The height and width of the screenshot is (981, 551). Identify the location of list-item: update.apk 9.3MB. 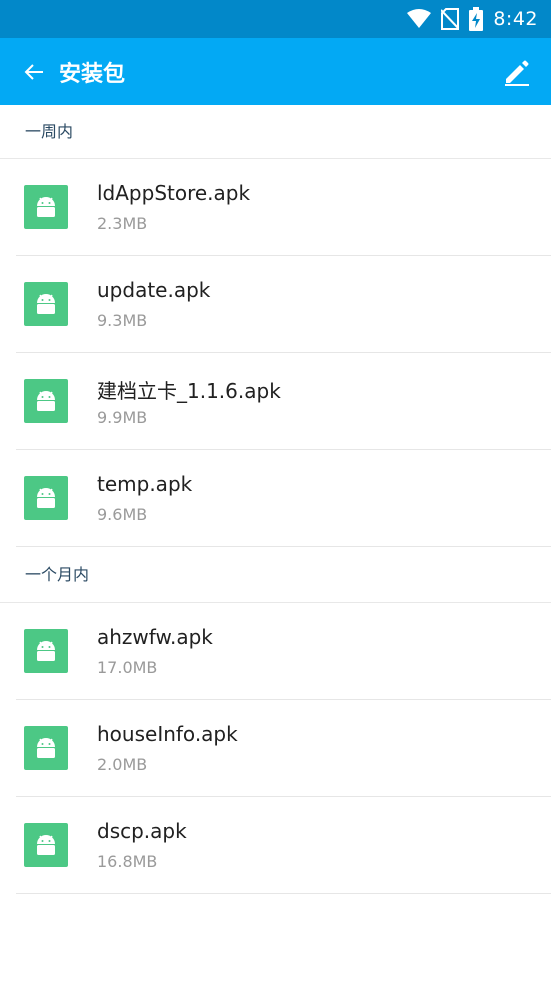
(283, 304).